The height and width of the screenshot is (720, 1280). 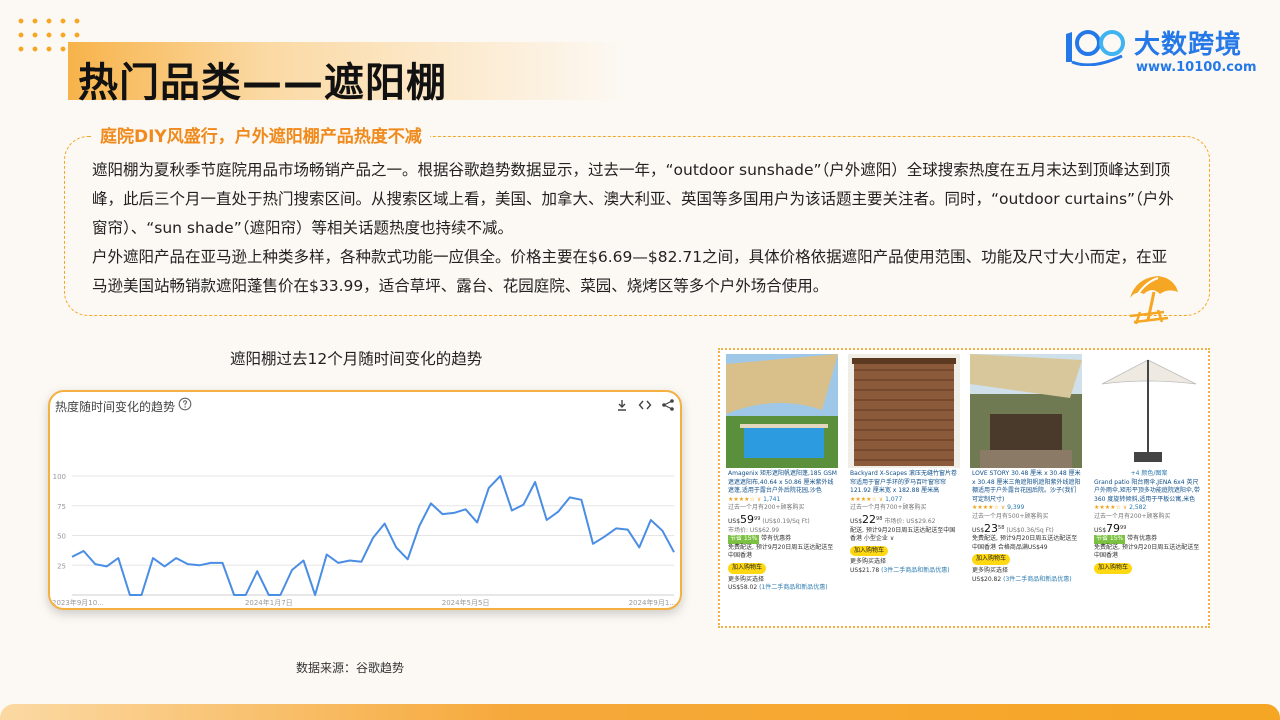 What do you see at coordinates (1137, 507) in the screenshot?
I see `review-count: 2,582` at bounding box center [1137, 507].